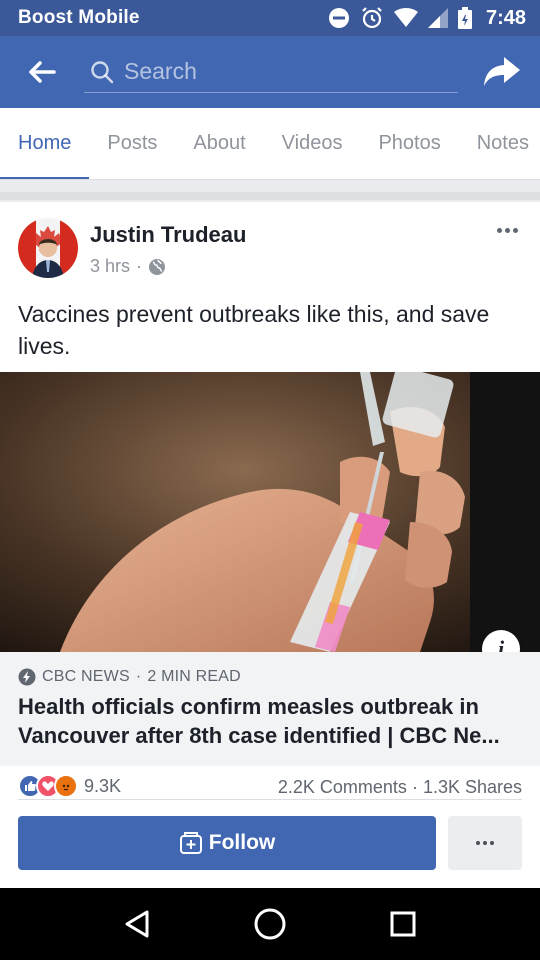 The image size is (540, 960). What do you see at coordinates (464, 18) in the screenshot?
I see `battery-icon` at bounding box center [464, 18].